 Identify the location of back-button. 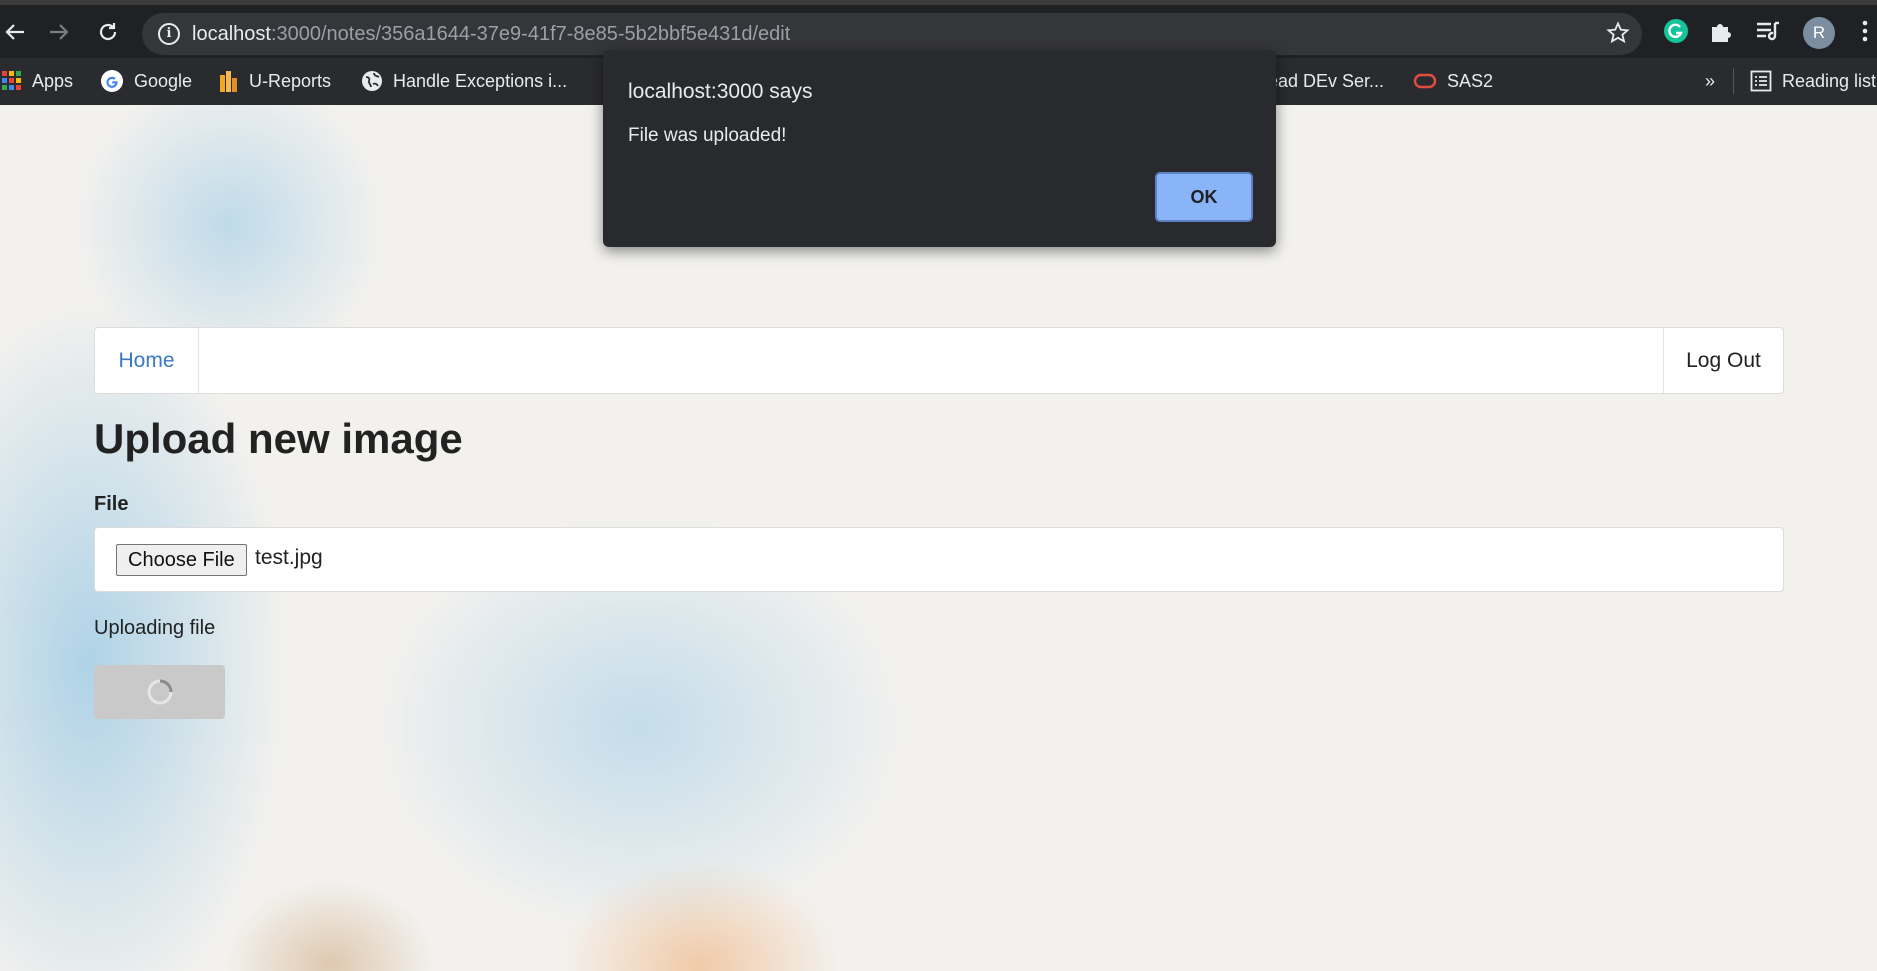
(15, 32).